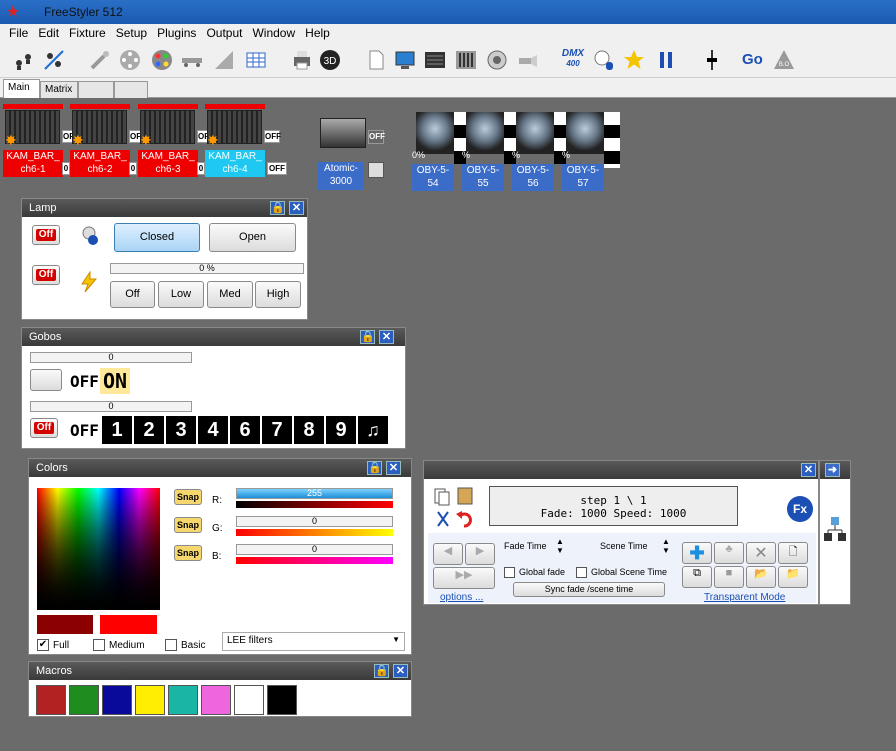 The height and width of the screenshot is (751, 896). I want to click on pause-icon, so click(666, 60).